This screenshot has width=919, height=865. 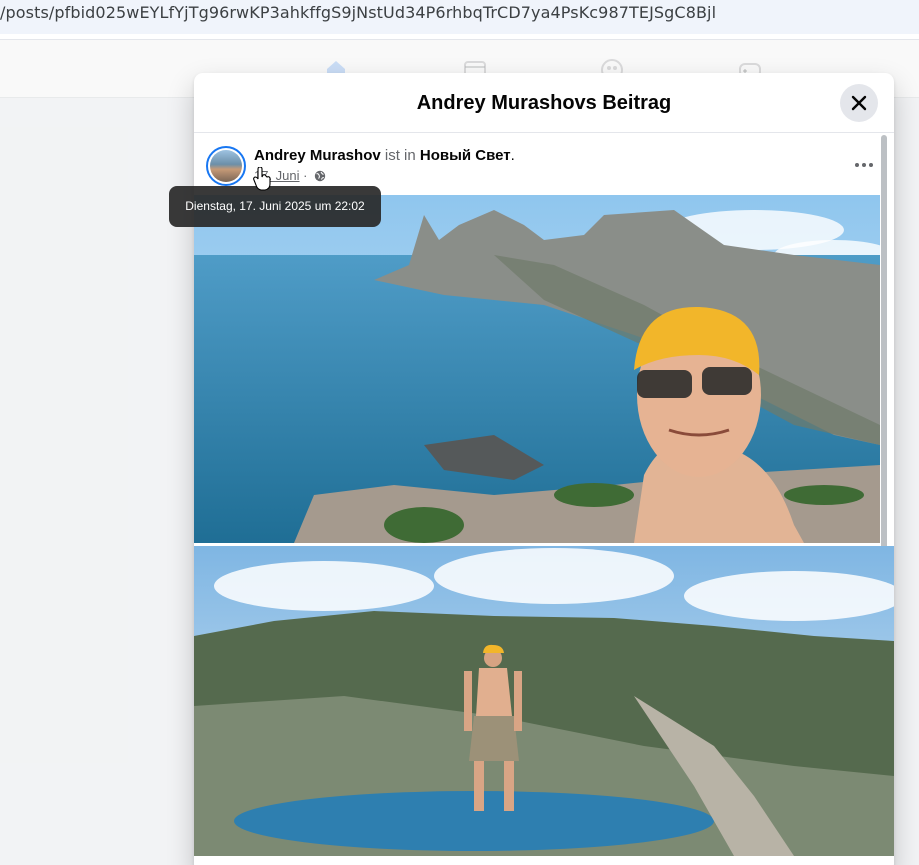 What do you see at coordinates (262, 179) in the screenshot?
I see `hand-cursor-icon` at bounding box center [262, 179].